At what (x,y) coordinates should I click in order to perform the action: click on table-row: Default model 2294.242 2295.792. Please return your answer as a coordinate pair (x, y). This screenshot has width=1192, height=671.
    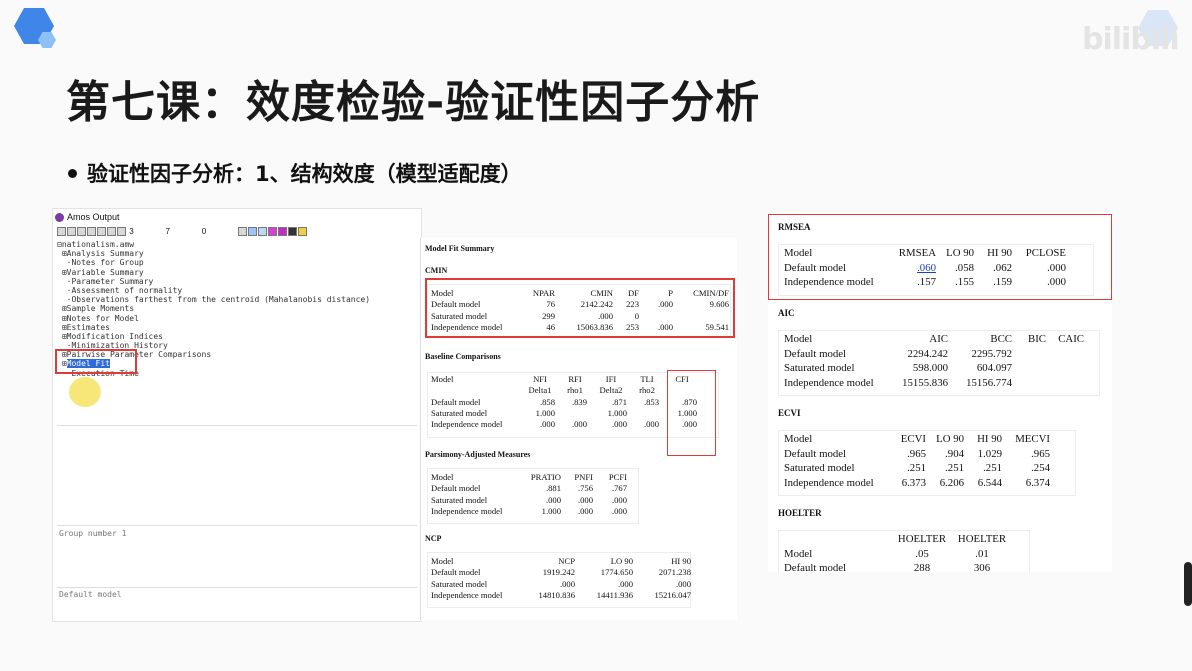
    Looking at the image, I should click on (898, 353).